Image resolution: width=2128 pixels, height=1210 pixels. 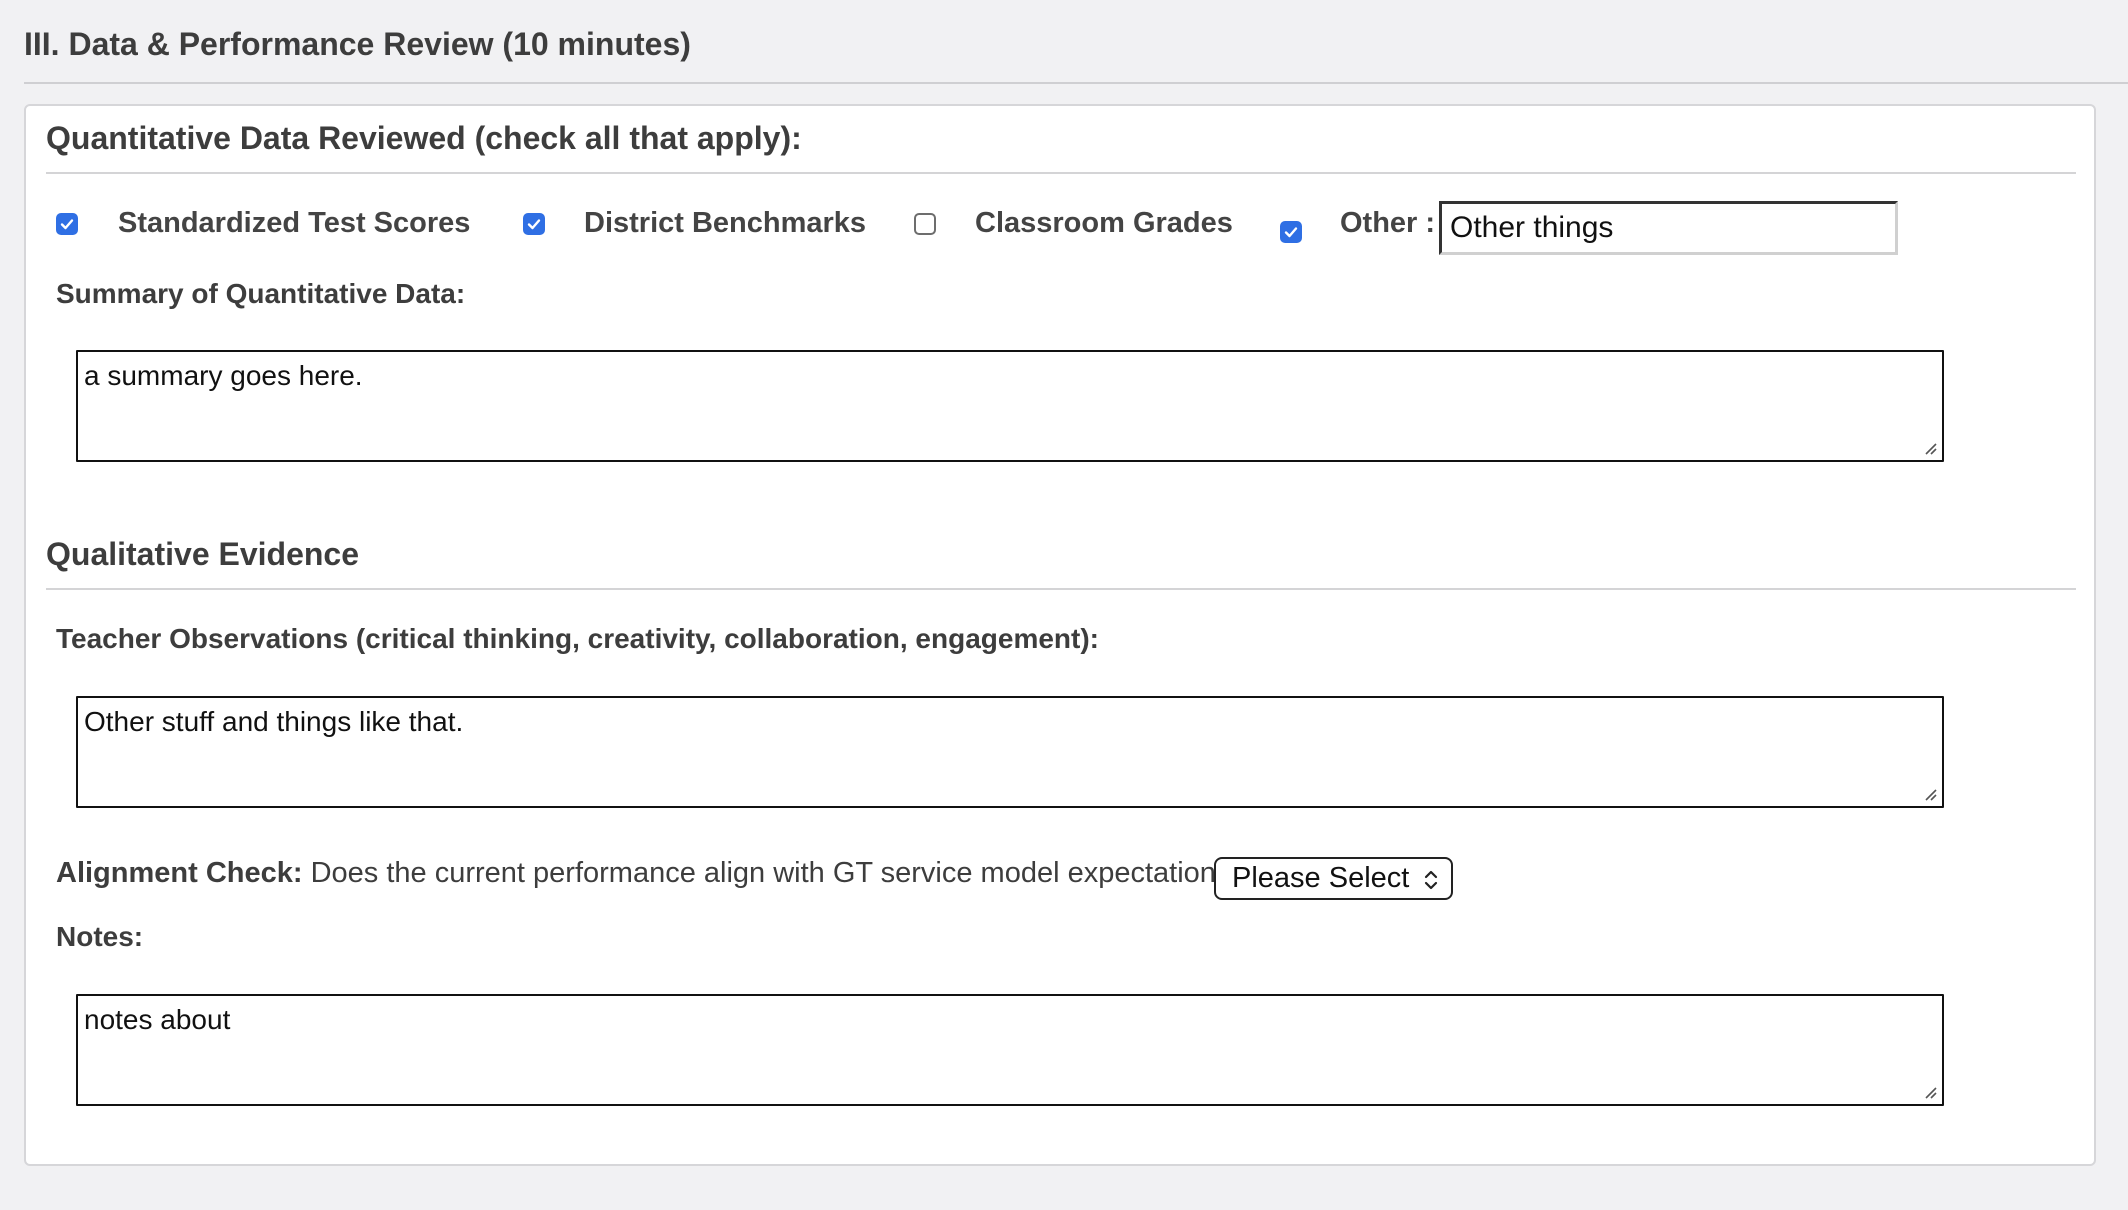 I want to click on label-other: Other :, so click(x=1387, y=223).